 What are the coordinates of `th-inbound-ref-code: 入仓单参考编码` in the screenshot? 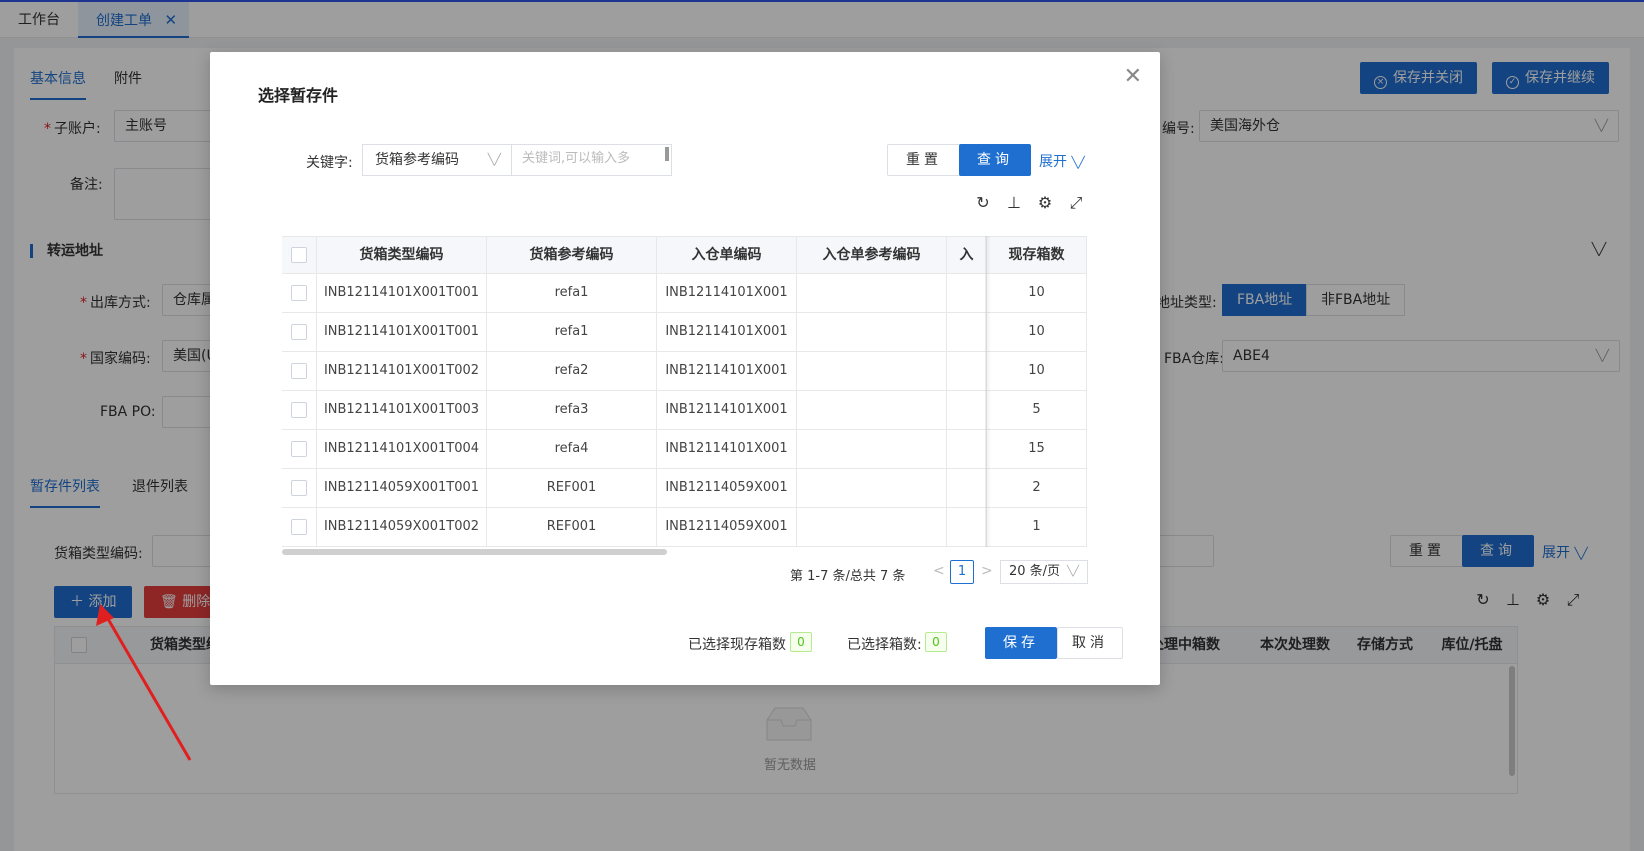 It's located at (872, 255).